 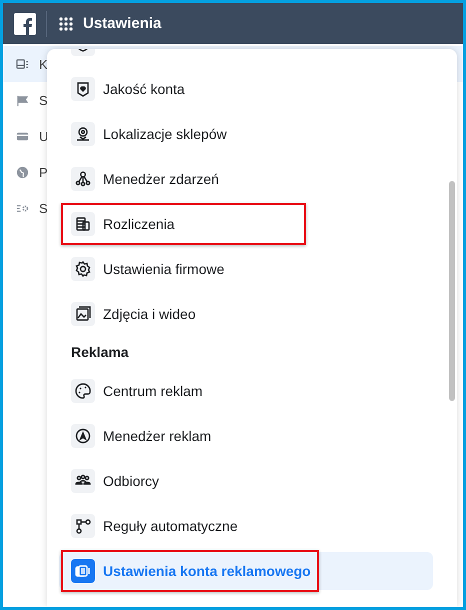 I want to click on menu-label: Jakość konta, so click(x=144, y=88).